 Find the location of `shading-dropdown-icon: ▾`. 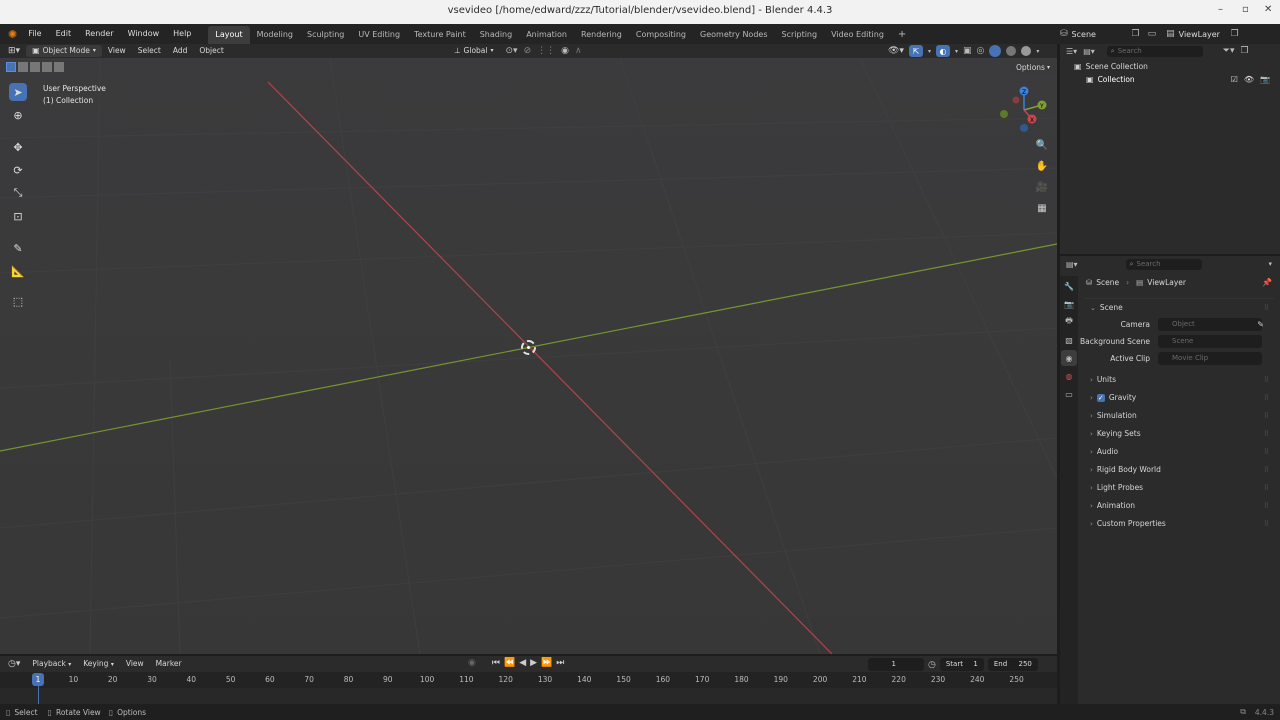

shading-dropdown-icon: ▾ is located at coordinates (1037, 51).